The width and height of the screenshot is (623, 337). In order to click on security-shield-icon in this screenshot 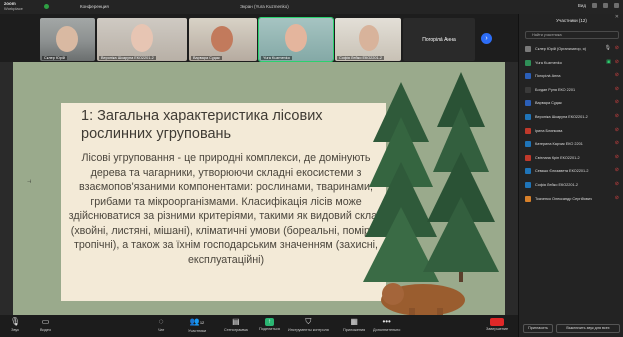, I will do `click(46, 6)`.